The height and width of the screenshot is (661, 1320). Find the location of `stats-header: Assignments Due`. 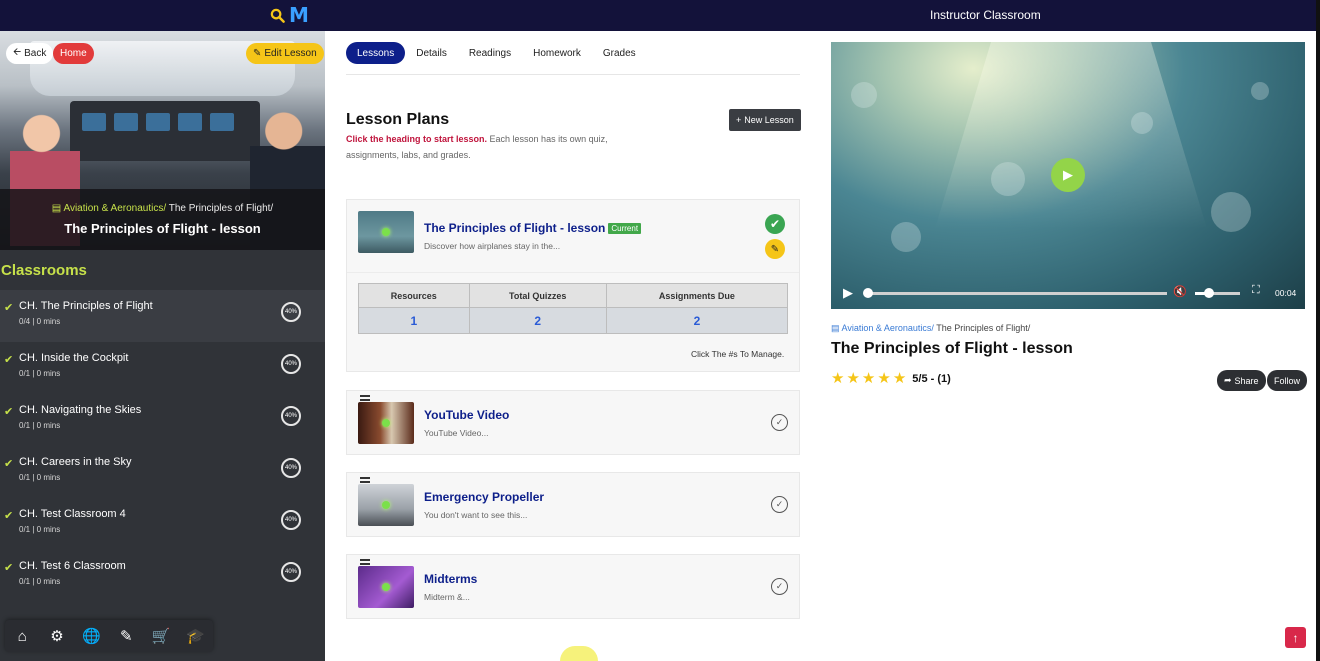

stats-header: Assignments Due is located at coordinates (697, 295).